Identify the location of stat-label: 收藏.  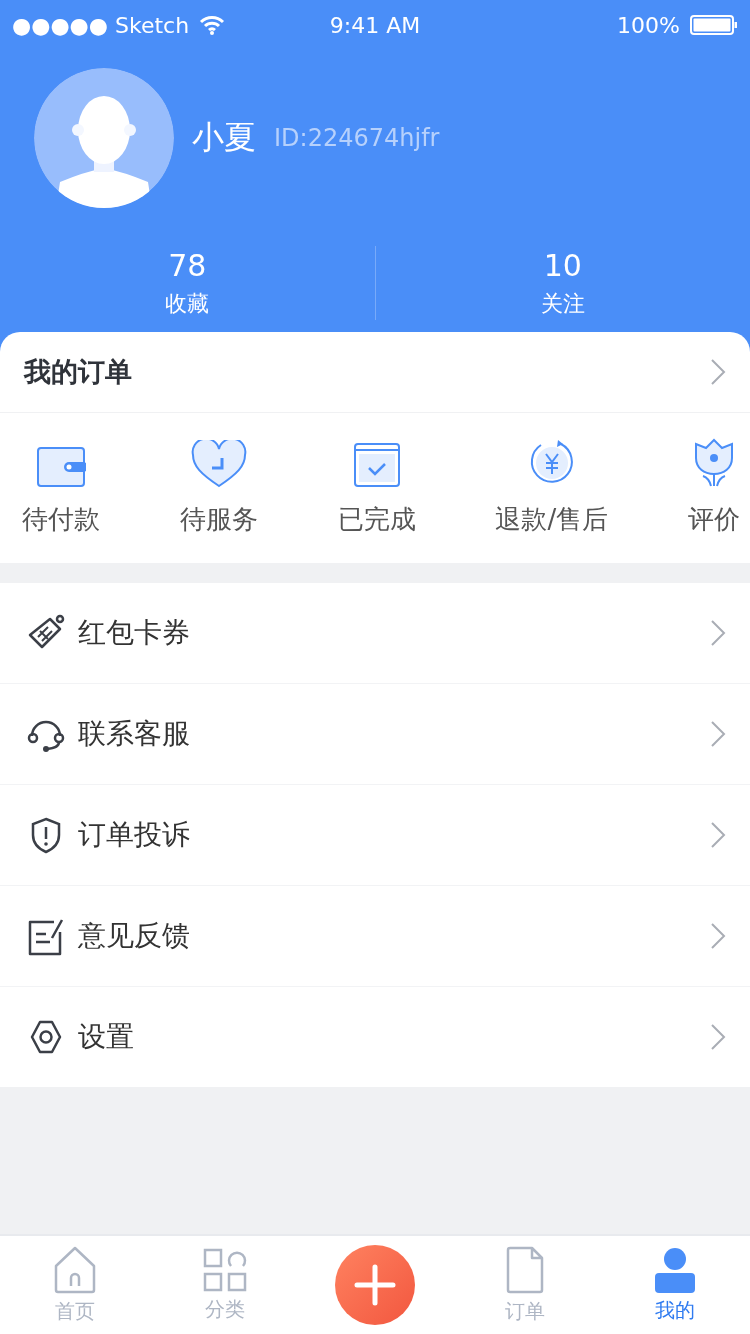
(187, 303).